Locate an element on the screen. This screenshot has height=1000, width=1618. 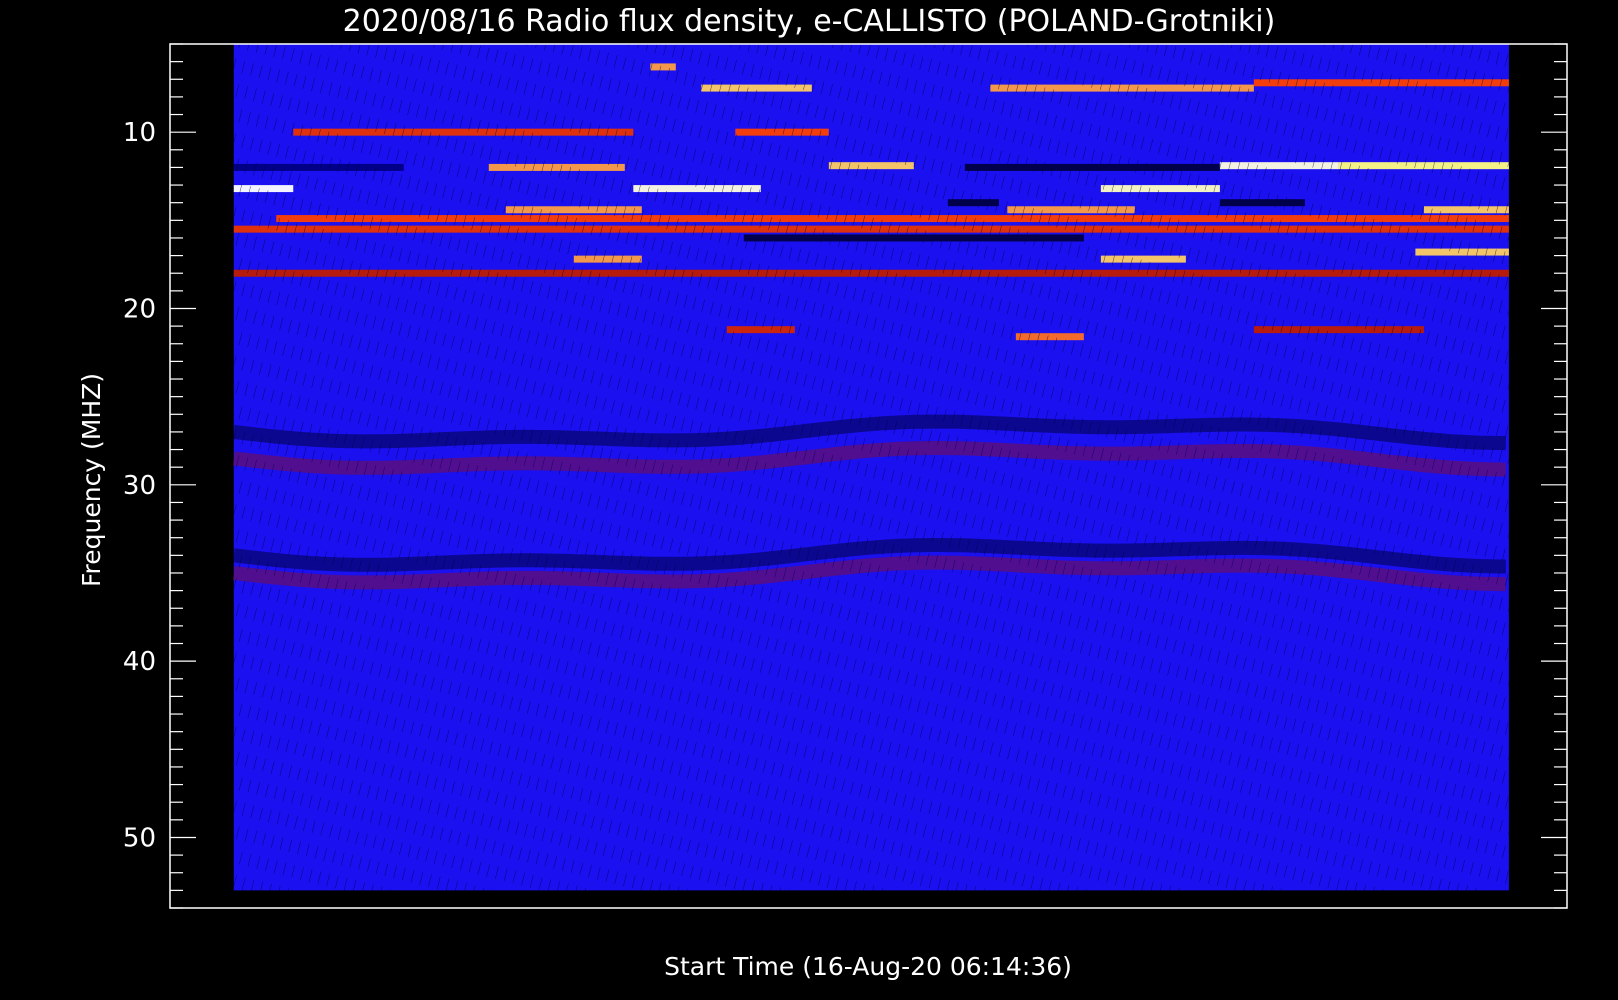
y-tick-label: 20 is located at coordinates (139, 309).